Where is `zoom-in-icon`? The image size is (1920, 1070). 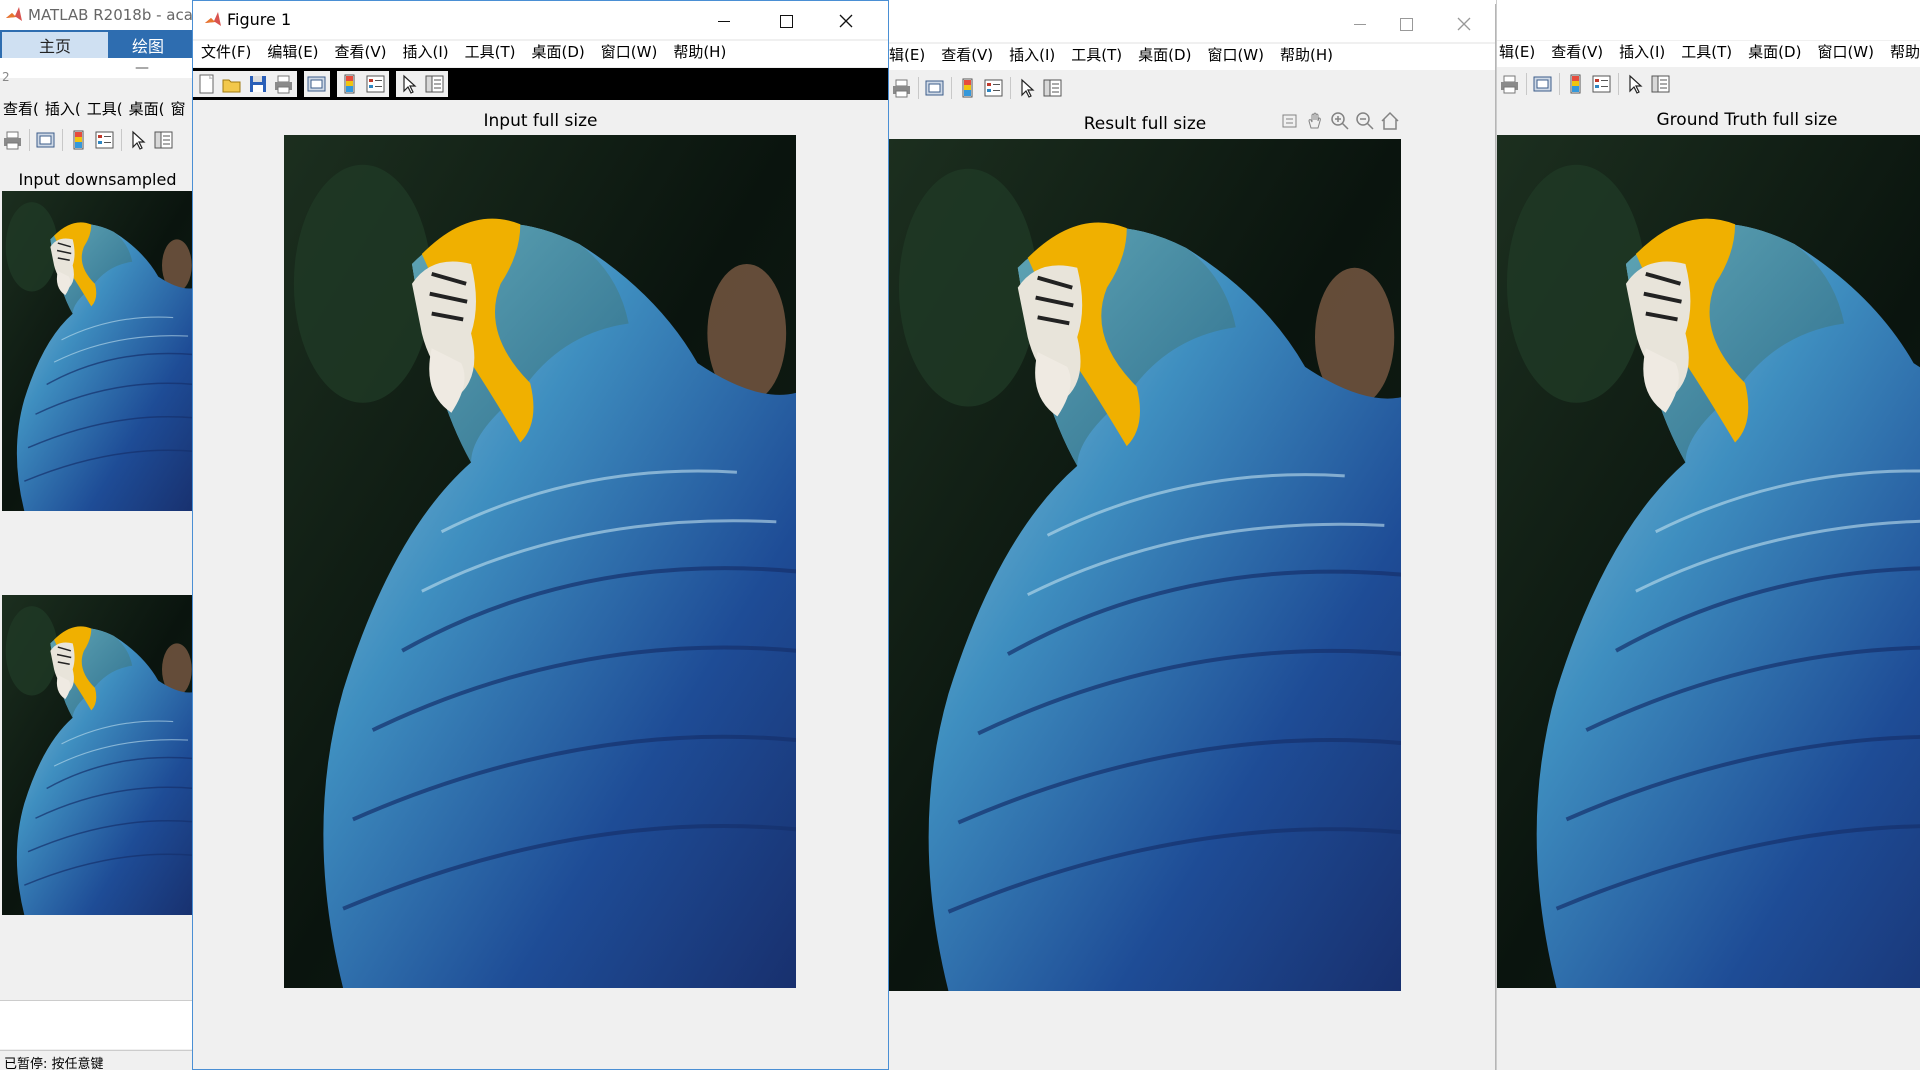 zoom-in-icon is located at coordinates (1340, 121).